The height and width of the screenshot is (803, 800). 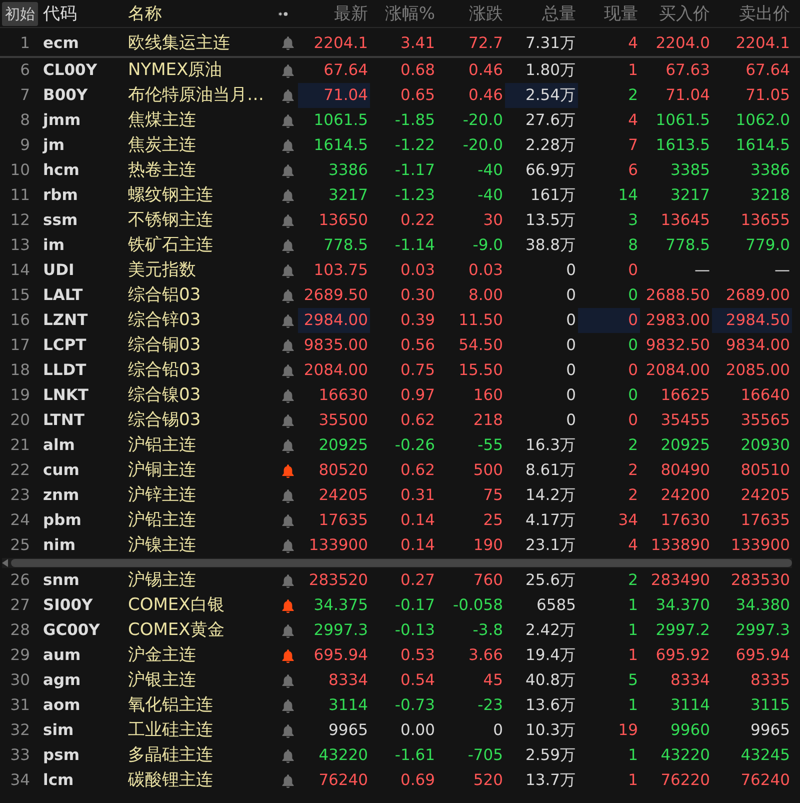 I want to click on instrument-name: 美元指数, so click(x=200, y=270).